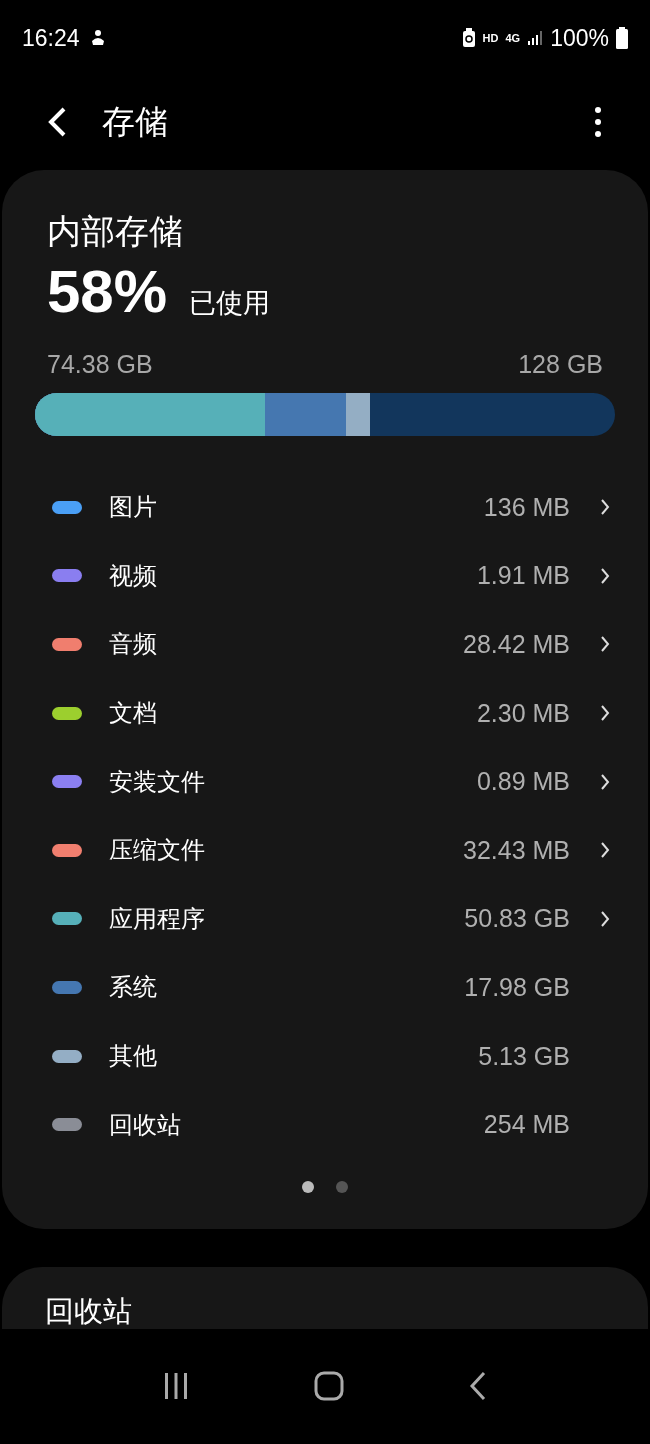 The height and width of the screenshot is (1444, 650). Describe the element at coordinates (145, 1125) in the screenshot. I see `category-name: 回收站` at that location.